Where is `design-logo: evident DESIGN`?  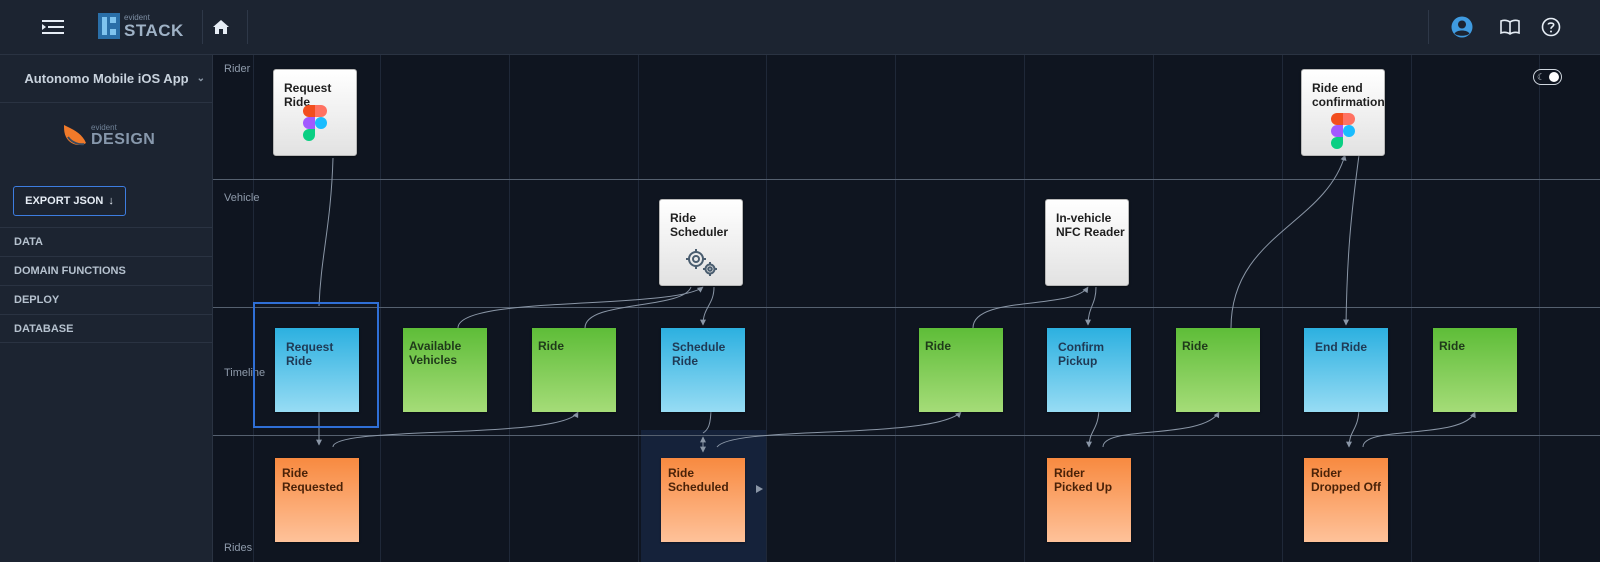
design-logo: evident DESIGN is located at coordinates (108, 136).